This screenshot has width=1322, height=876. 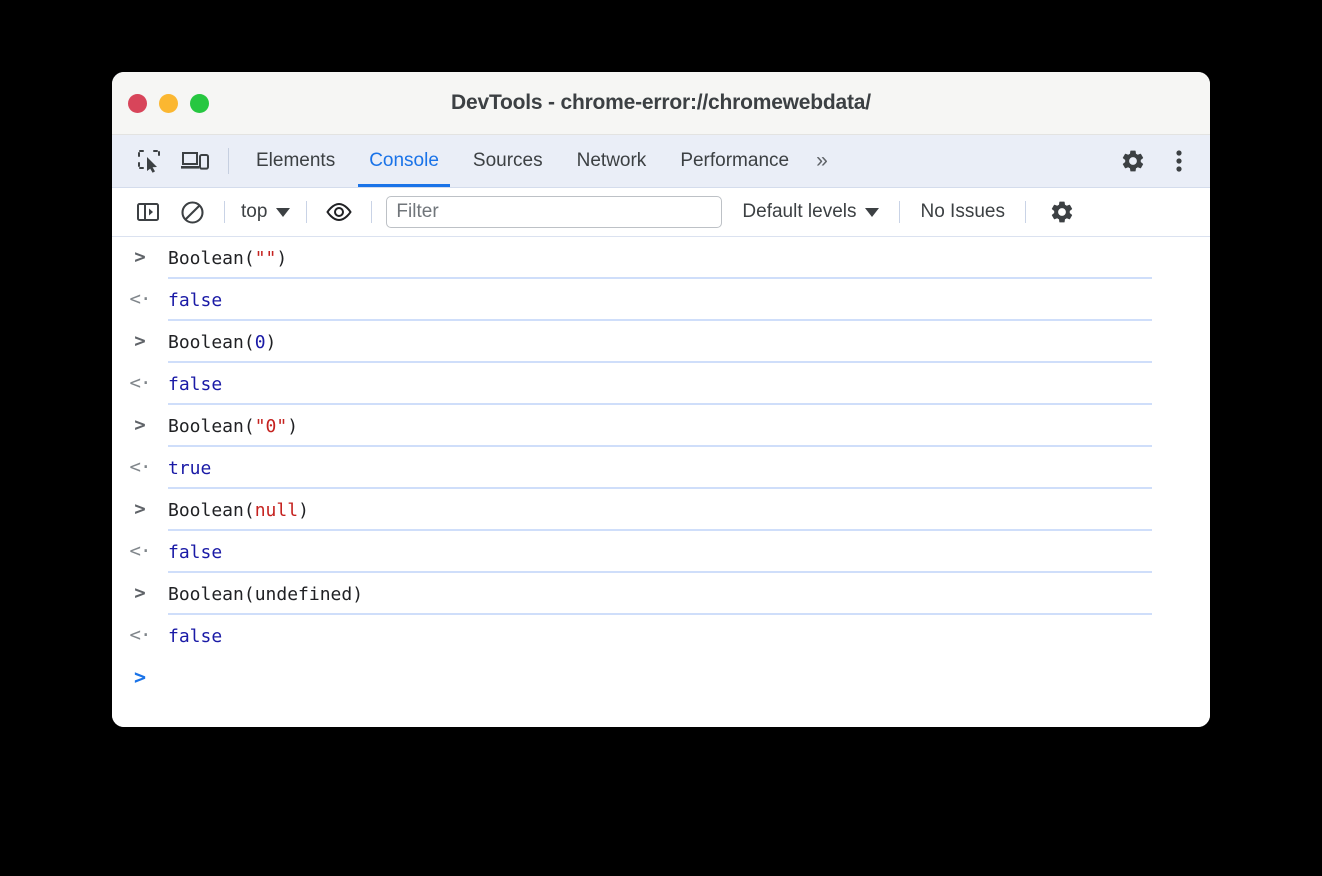 What do you see at coordinates (661, 468) in the screenshot?
I see `console-output-row: <· true` at bounding box center [661, 468].